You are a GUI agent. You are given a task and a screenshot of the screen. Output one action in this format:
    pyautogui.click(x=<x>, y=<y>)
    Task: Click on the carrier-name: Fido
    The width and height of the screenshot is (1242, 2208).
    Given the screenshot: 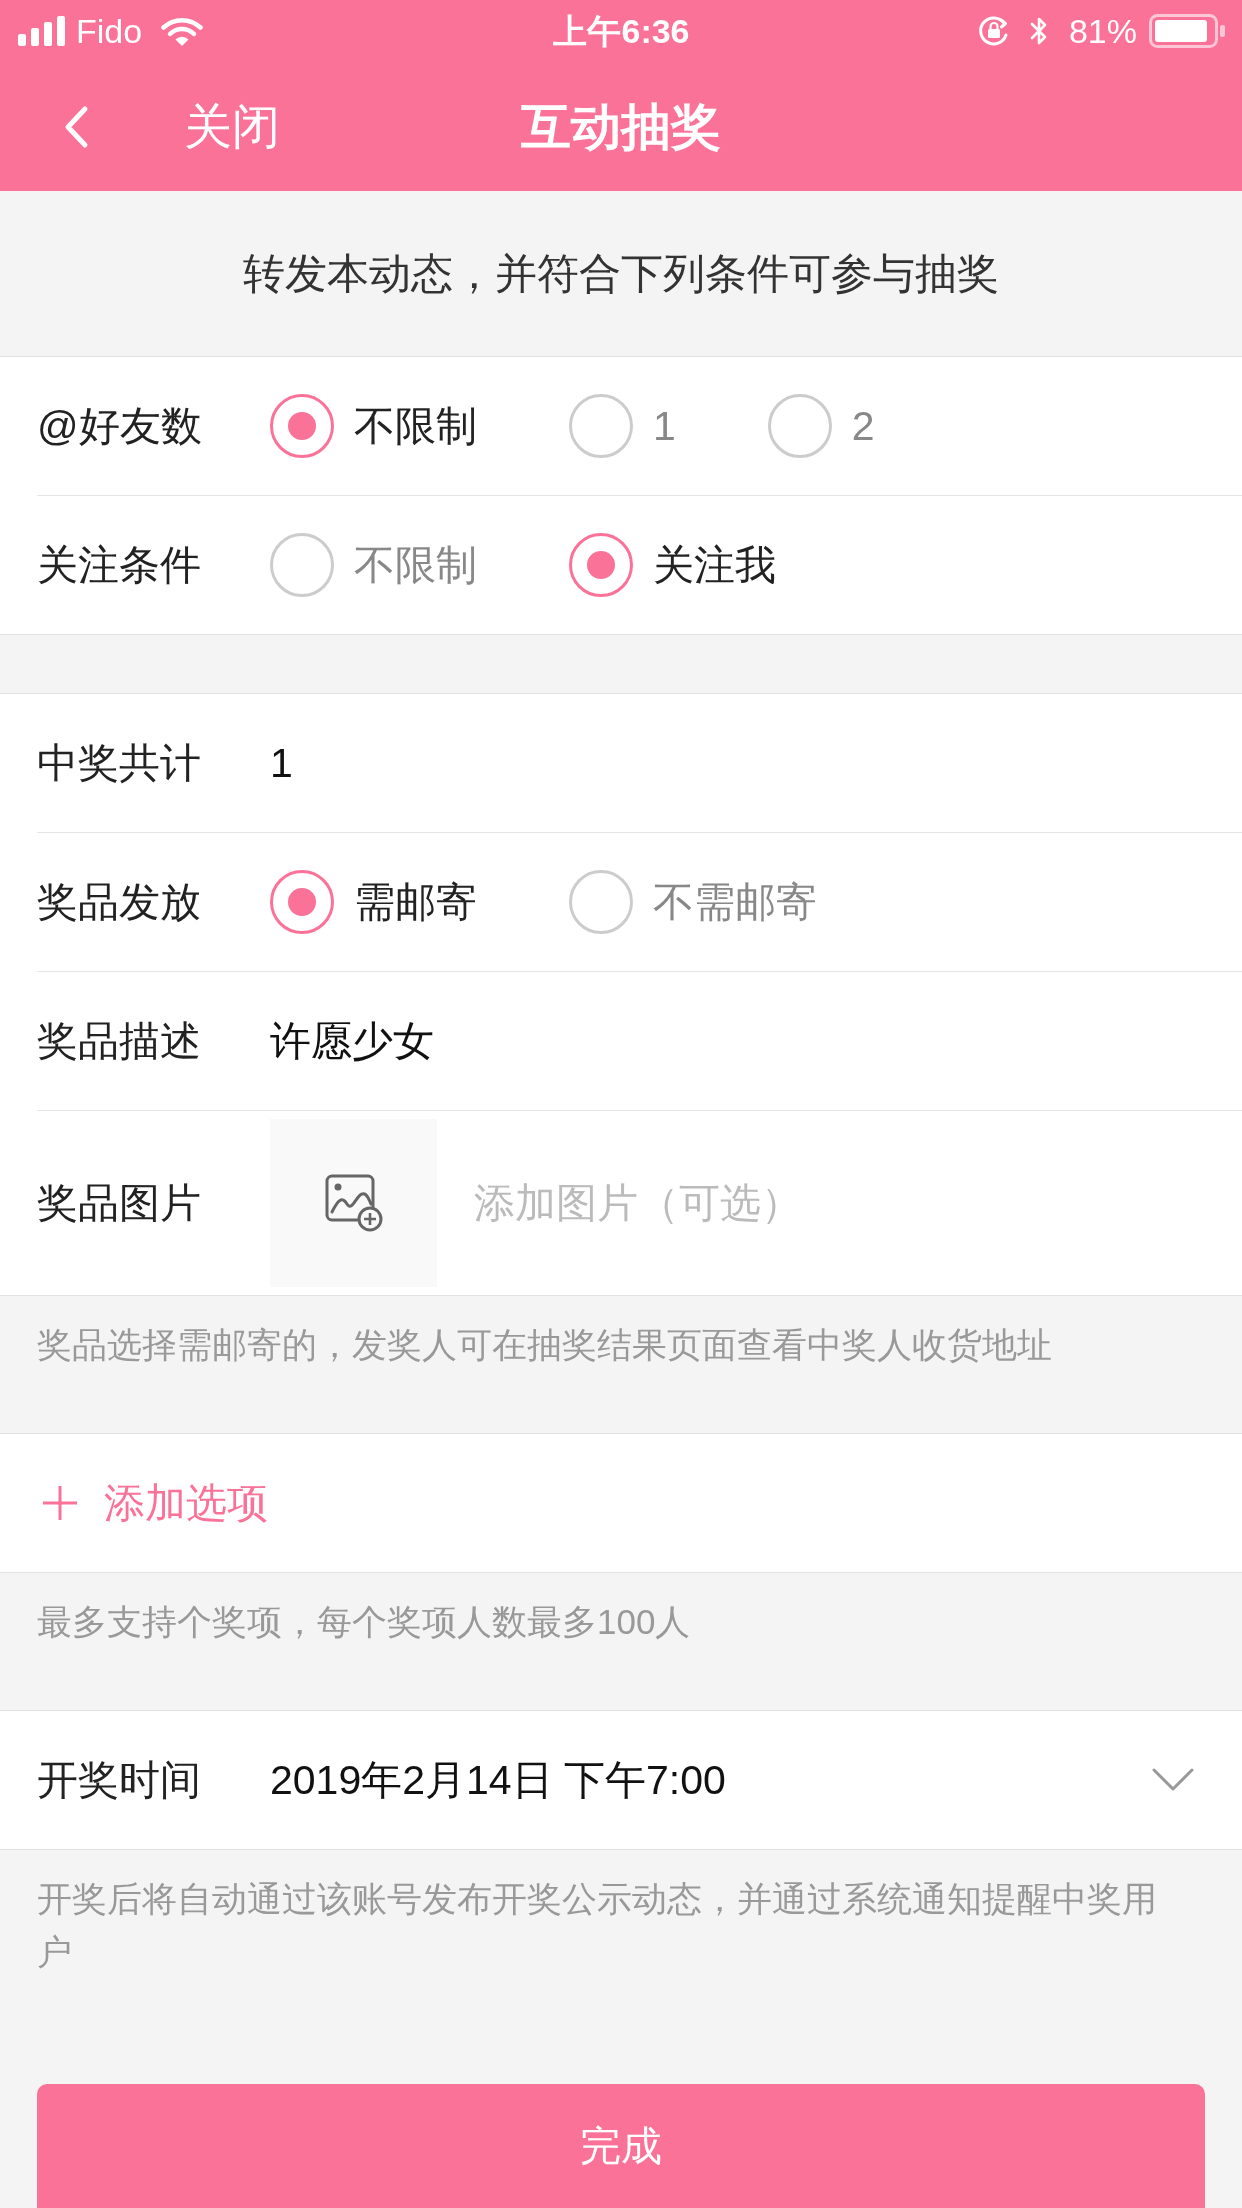 What is the action you would take?
    pyautogui.click(x=109, y=31)
    